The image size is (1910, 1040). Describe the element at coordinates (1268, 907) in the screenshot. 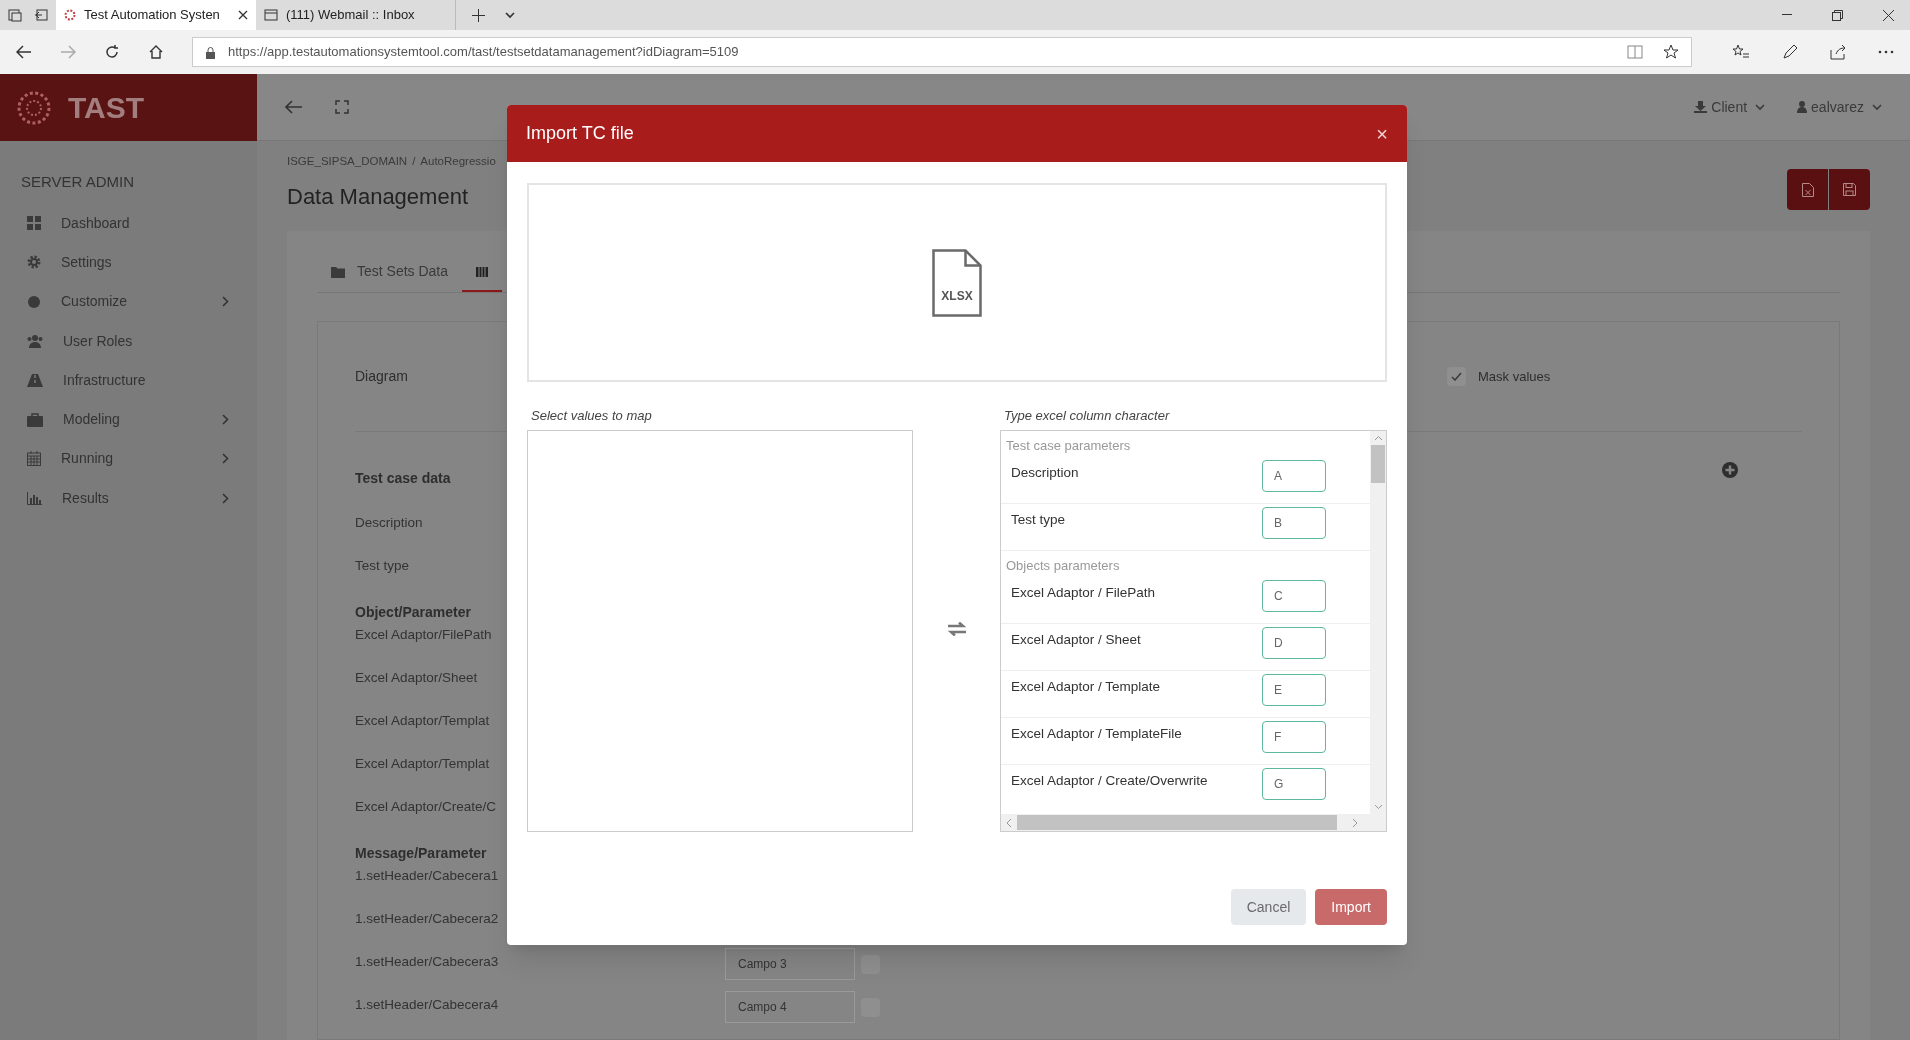

I see `cancel-button: Cancel` at that location.